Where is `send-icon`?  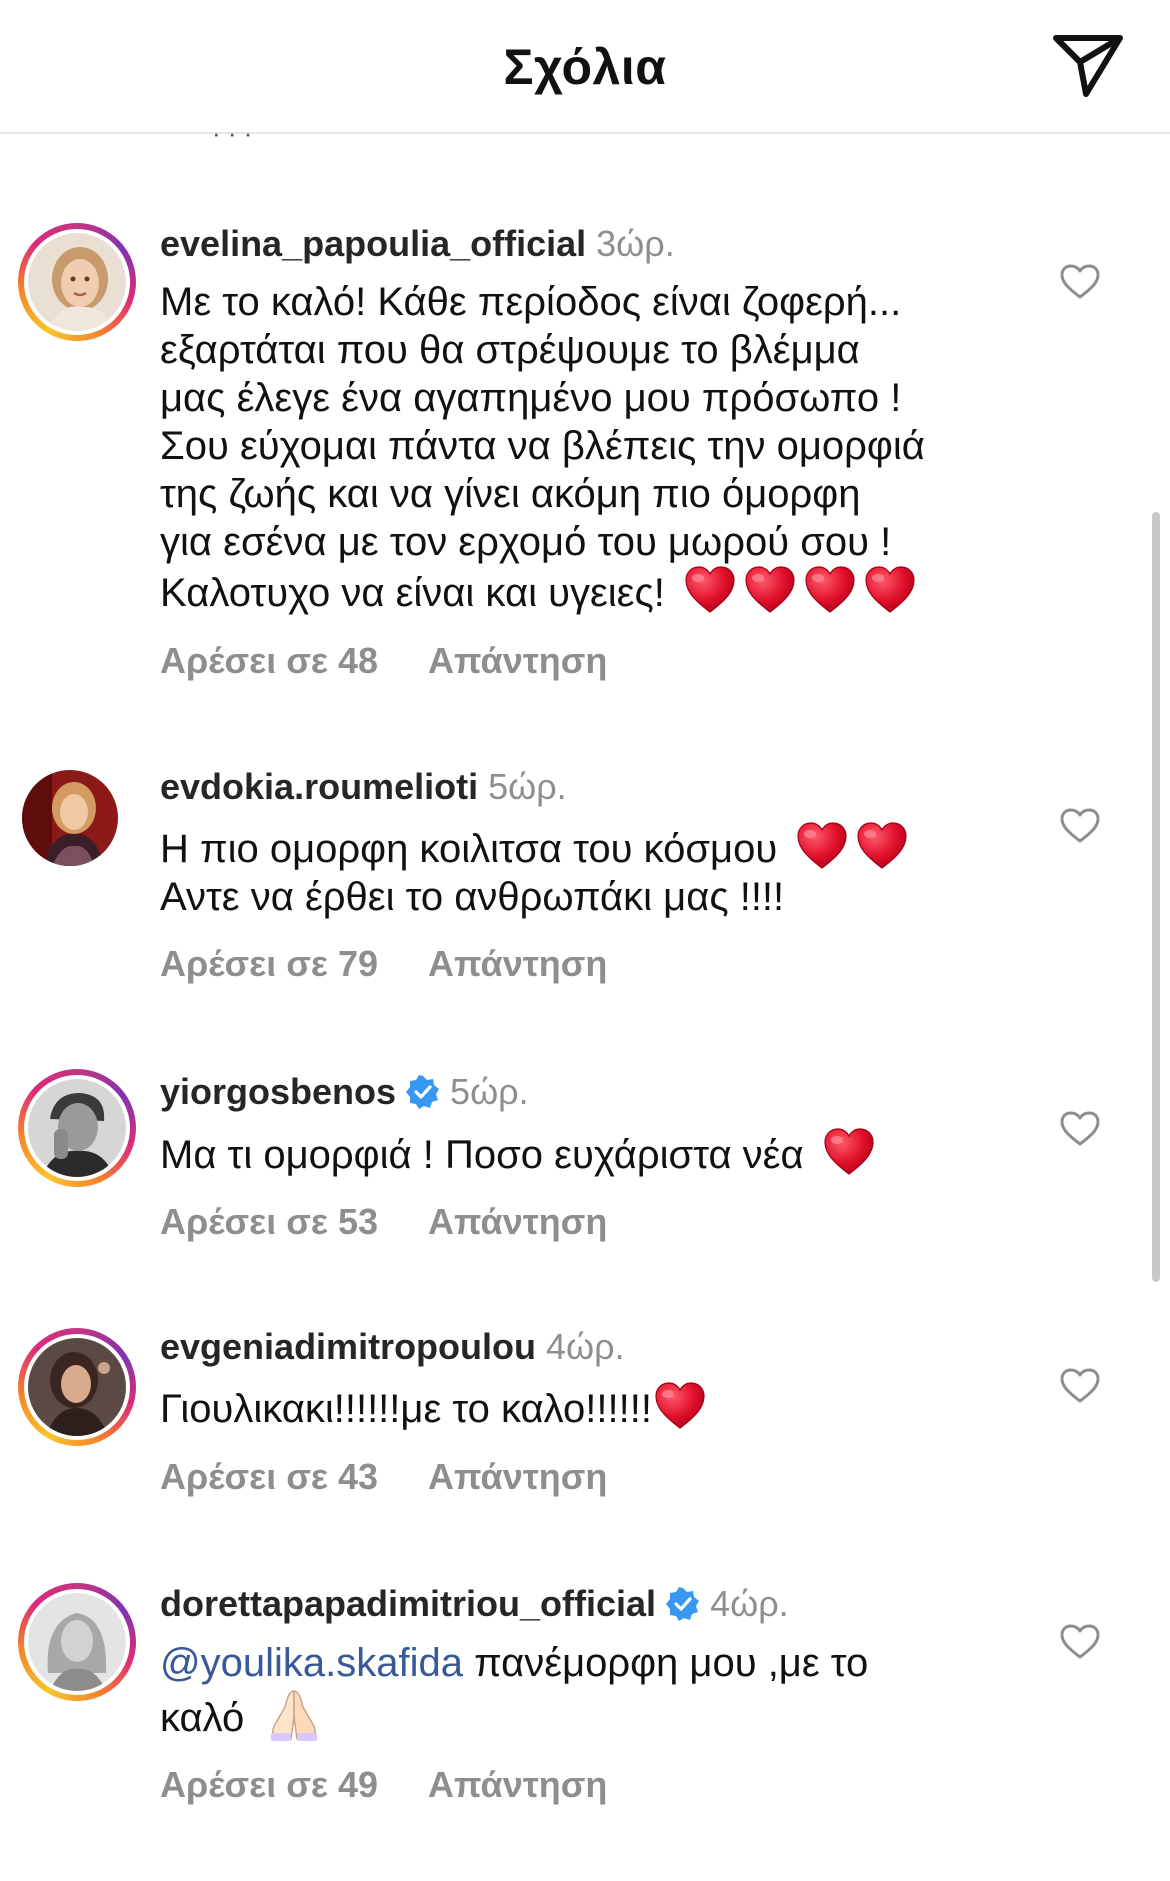 send-icon is located at coordinates (1088, 65).